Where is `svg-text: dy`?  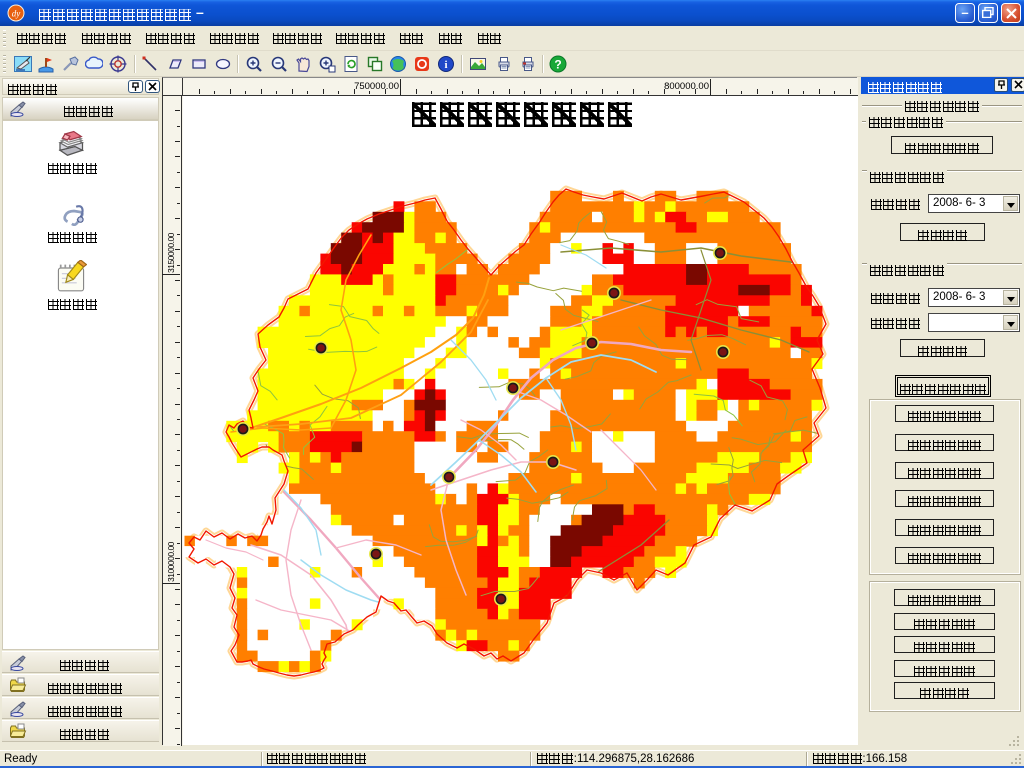 svg-text: dy is located at coordinates (16, 14).